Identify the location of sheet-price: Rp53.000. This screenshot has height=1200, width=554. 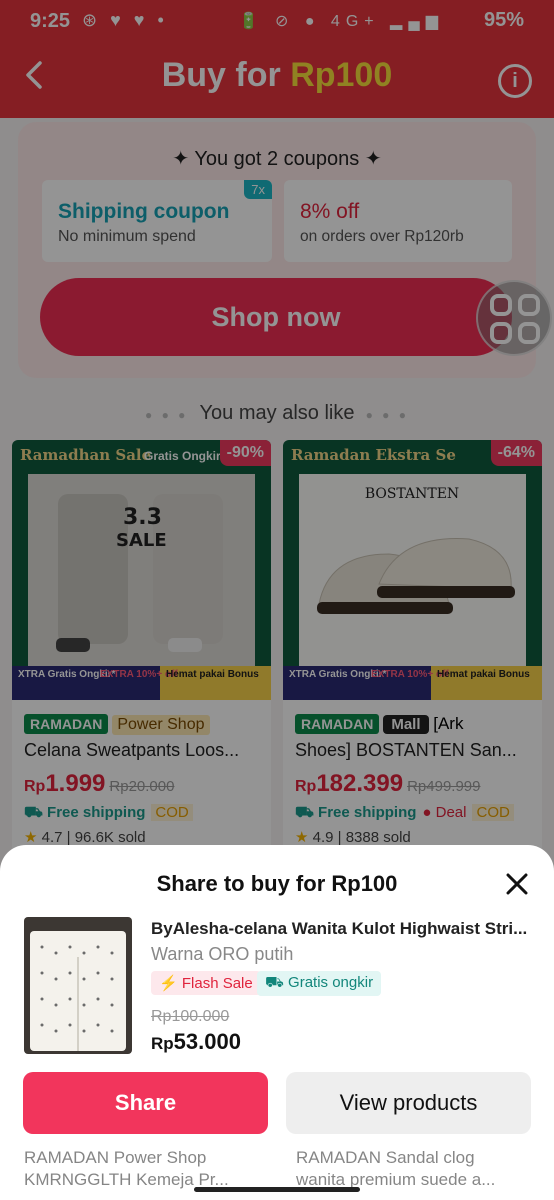
(196, 1042).